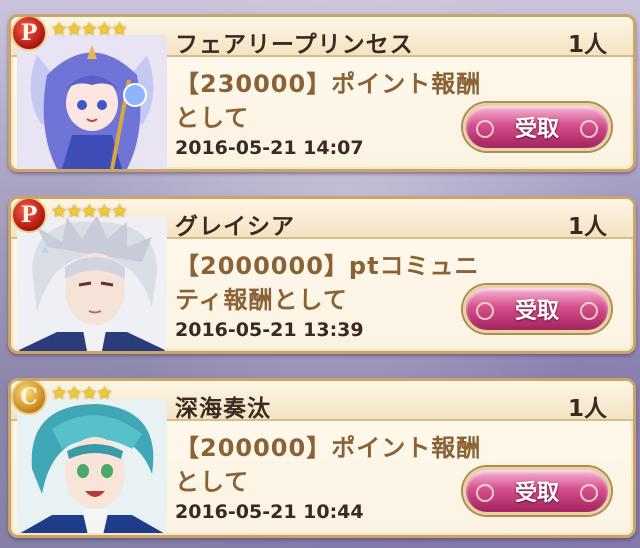 The width and height of the screenshot is (640, 548). Describe the element at coordinates (92, 102) in the screenshot. I see `fairy-princess-portrait-icon` at that location.